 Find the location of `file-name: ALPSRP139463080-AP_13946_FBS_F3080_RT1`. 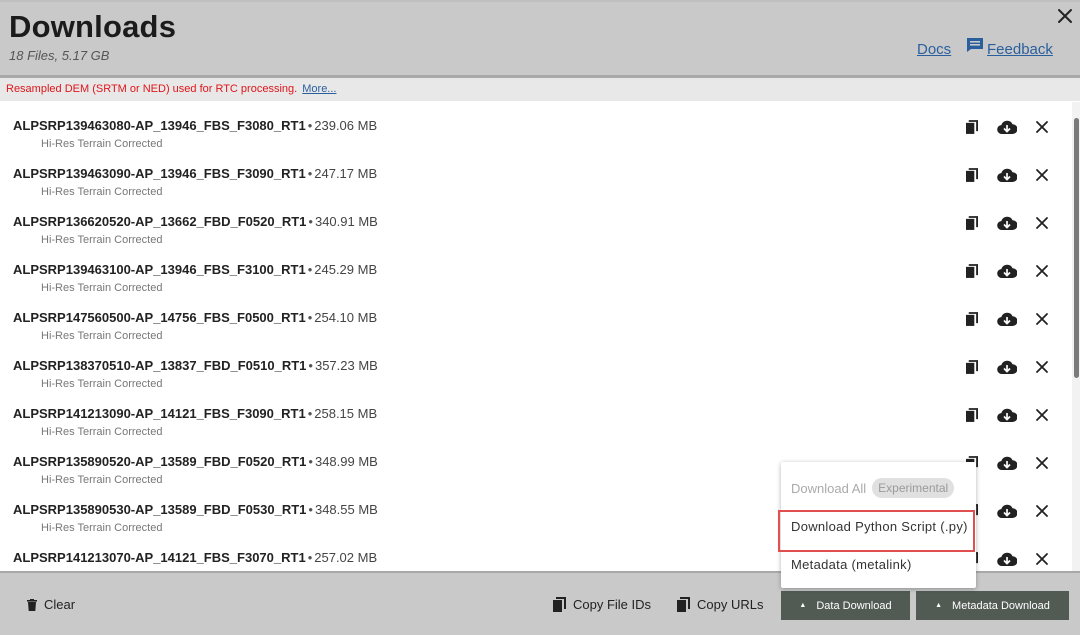

file-name: ALPSRP139463080-AP_13946_FBS_F3080_RT1 is located at coordinates (159, 125).